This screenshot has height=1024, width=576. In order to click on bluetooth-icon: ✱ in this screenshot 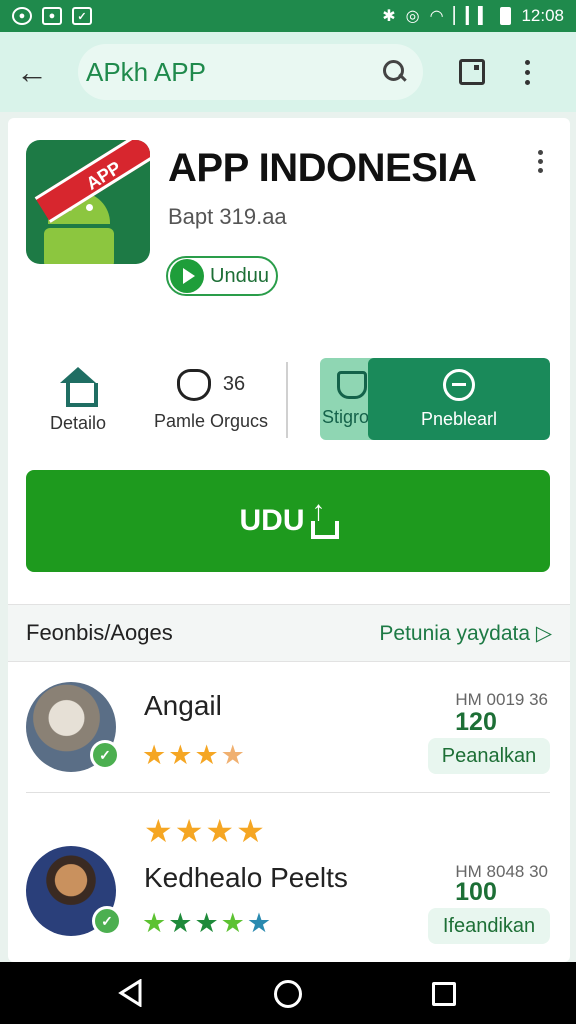, I will do `click(389, 16)`.